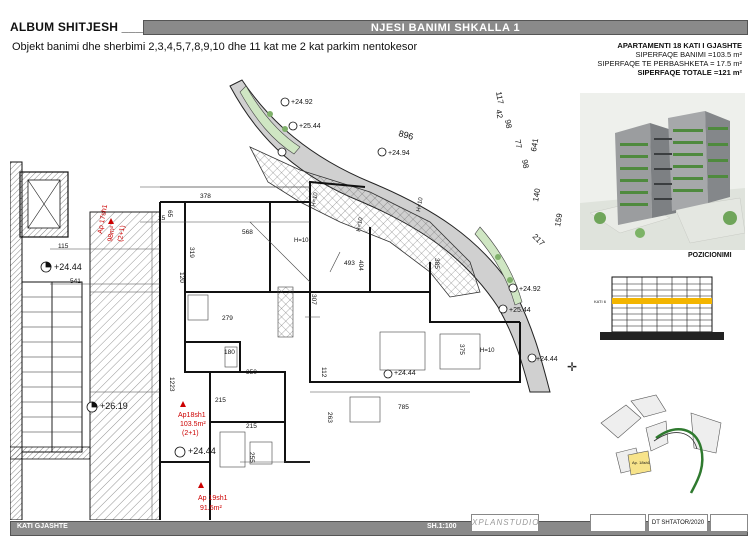  Describe the element at coordinates (191, 252) in the screenshot. I see `dim-319: 319` at that location.